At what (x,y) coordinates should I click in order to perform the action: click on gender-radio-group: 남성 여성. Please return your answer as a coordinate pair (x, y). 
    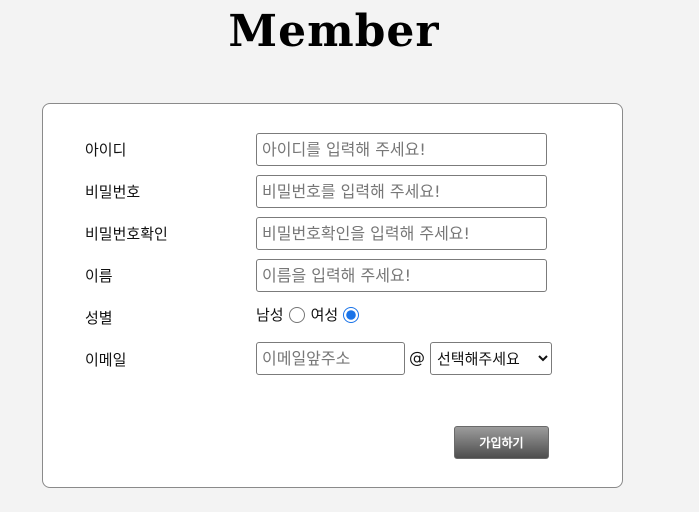
    Looking at the image, I should click on (310, 314).